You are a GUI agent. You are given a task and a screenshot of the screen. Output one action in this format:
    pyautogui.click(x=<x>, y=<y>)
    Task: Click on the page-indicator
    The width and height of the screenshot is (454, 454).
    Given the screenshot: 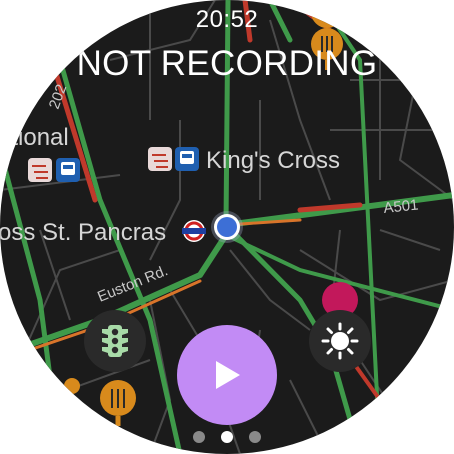 What is the action you would take?
    pyautogui.click(x=227, y=437)
    